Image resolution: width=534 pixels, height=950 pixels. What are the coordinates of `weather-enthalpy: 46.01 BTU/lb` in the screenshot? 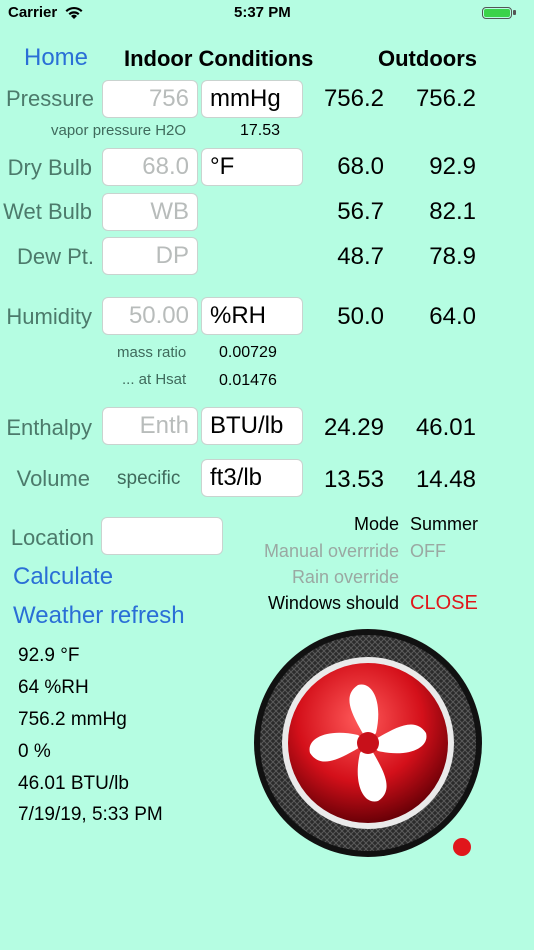 It's located at (73, 783).